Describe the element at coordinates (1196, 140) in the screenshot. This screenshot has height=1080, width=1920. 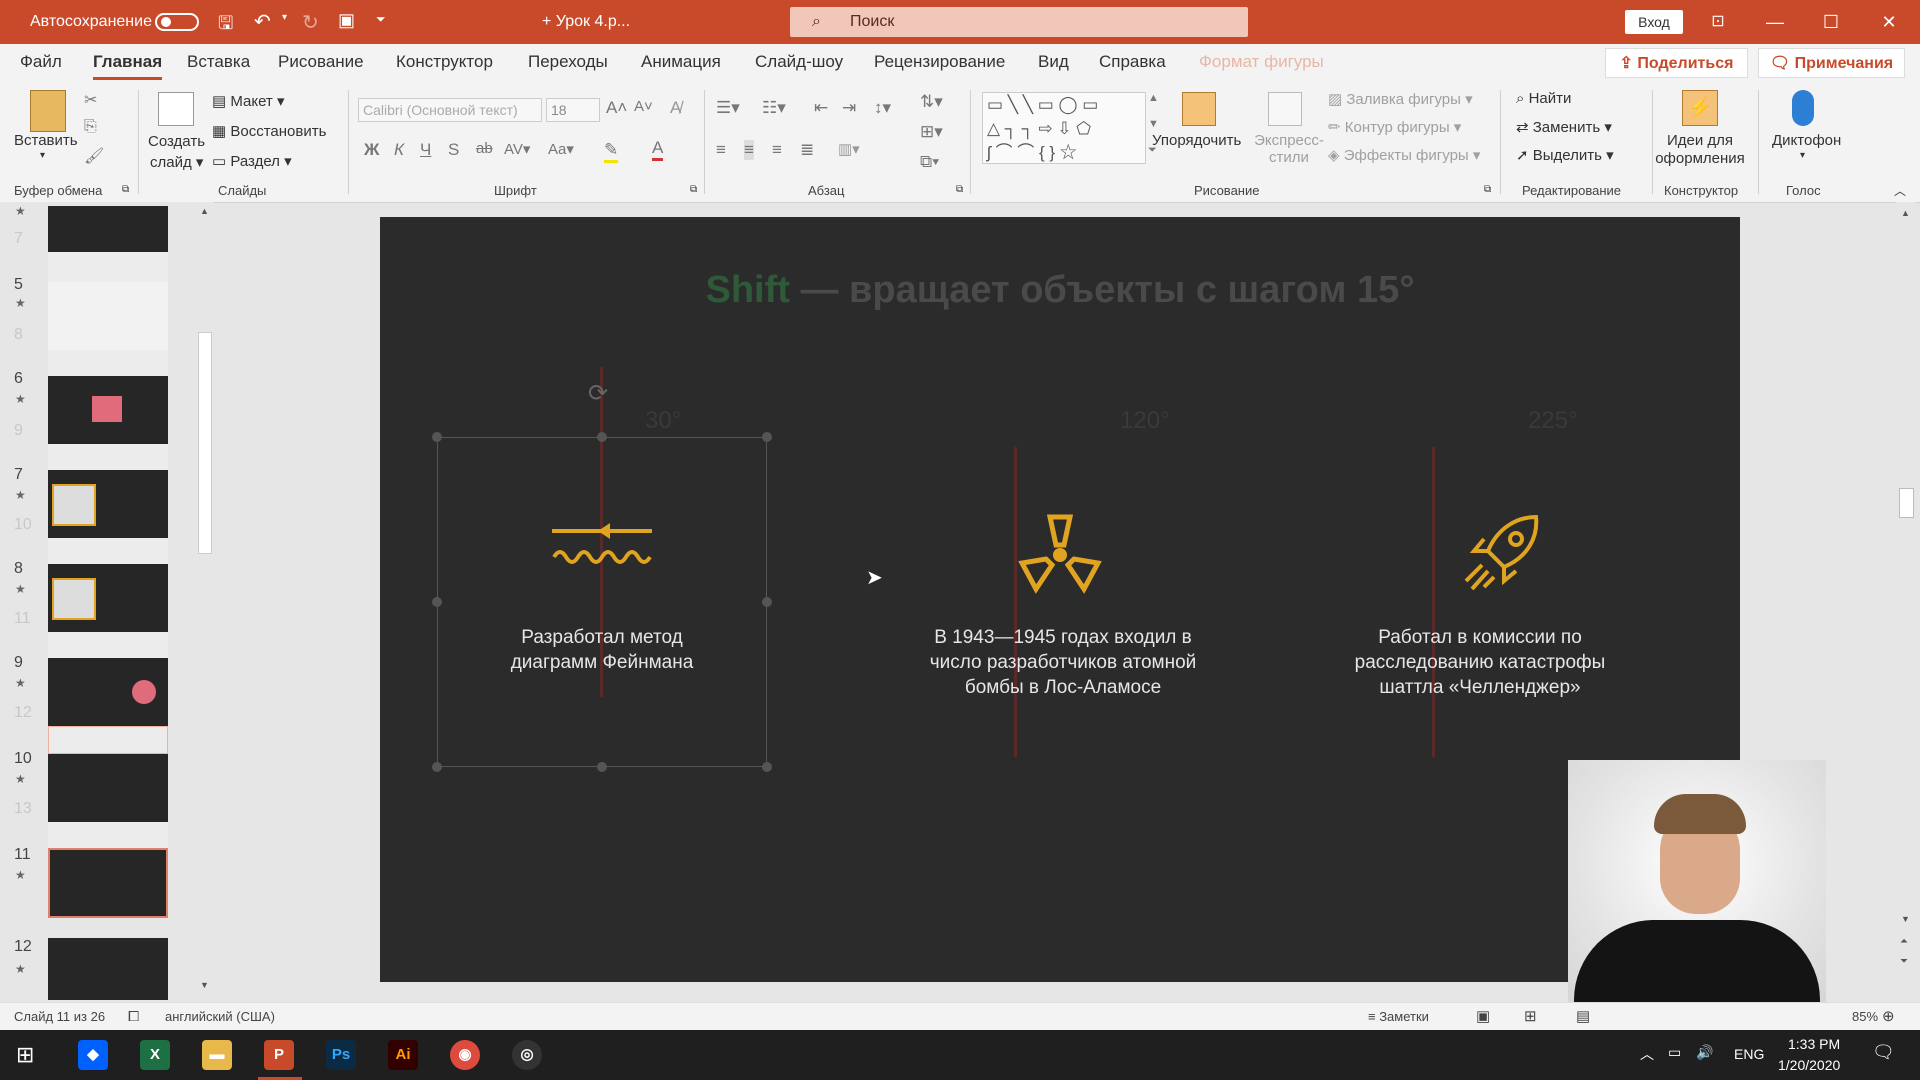
I see `arrange-label: Упорядочить` at that location.